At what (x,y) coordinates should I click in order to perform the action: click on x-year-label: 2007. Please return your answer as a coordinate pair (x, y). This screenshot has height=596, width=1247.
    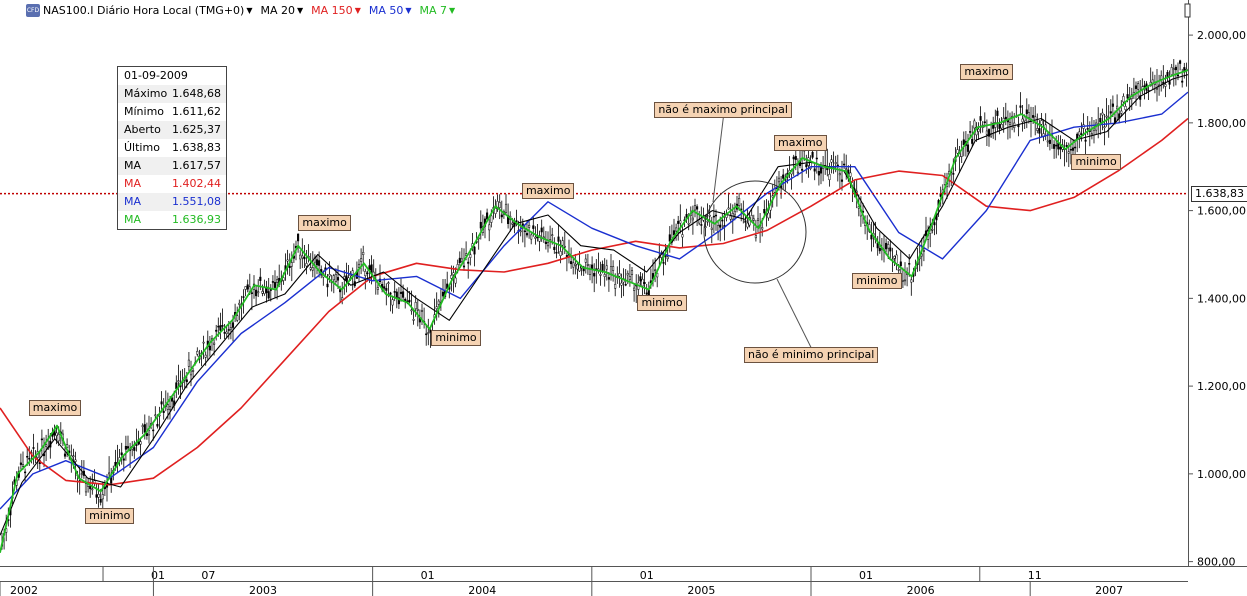
    Looking at the image, I should click on (1109, 590).